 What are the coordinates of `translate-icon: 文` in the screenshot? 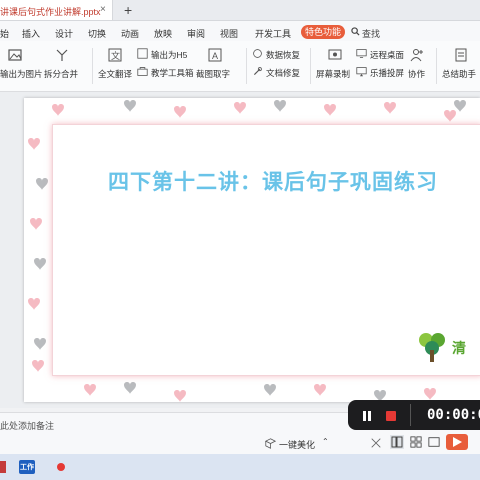 It's located at (115, 55).